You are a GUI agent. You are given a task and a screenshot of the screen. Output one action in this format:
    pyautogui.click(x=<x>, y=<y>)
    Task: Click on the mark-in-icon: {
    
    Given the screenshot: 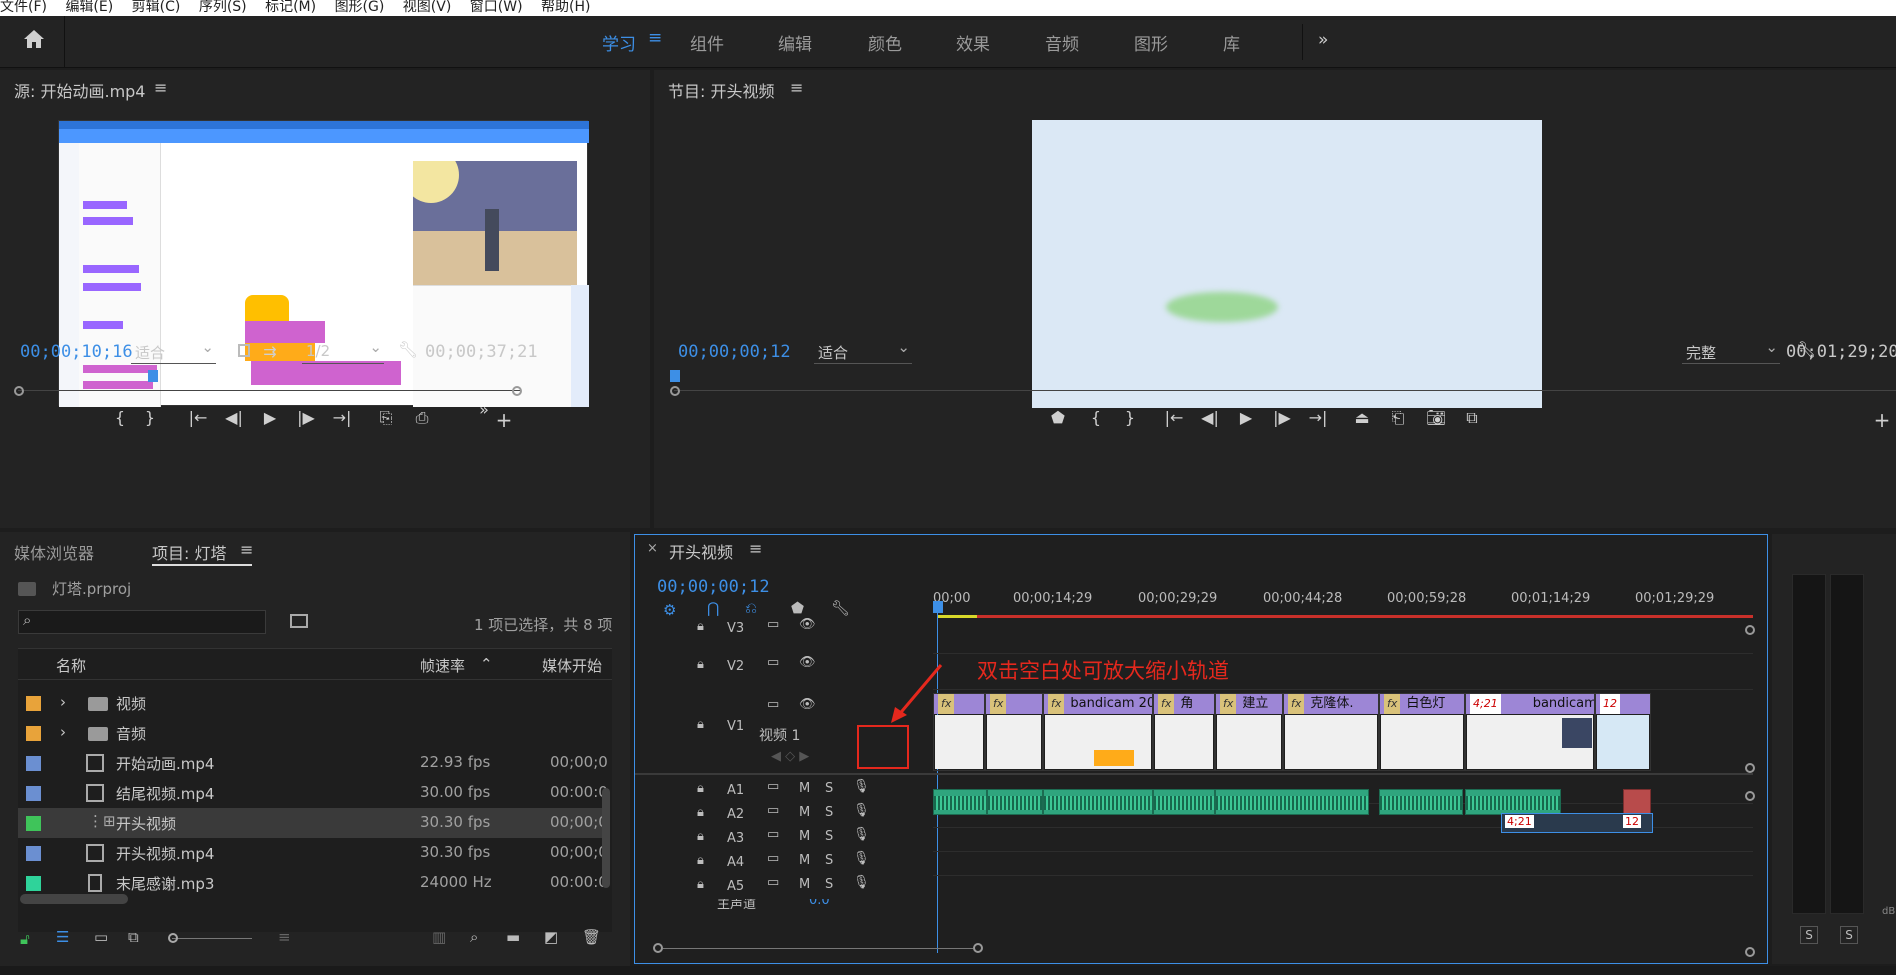 What is the action you would take?
    pyautogui.click(x=120, y=417)
    